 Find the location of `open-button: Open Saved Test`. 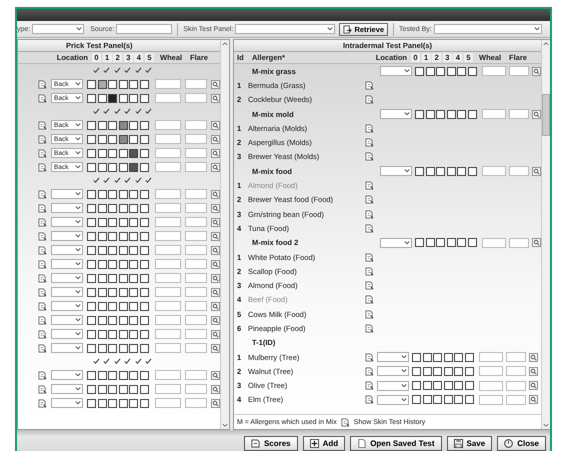

open-button: Open Saved Test is located at coordinates (396, 443).